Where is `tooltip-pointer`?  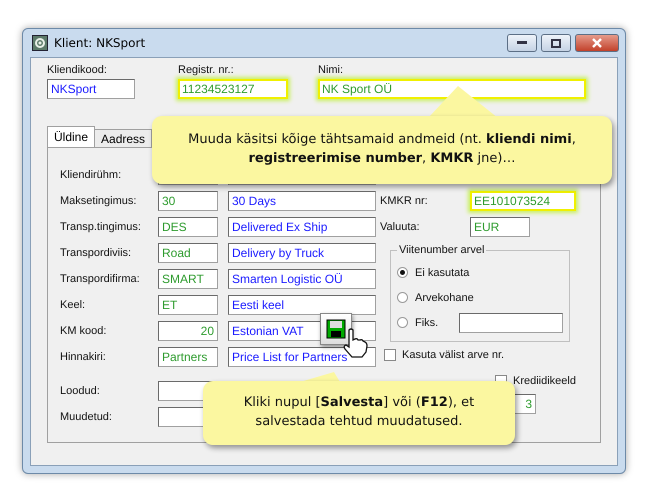 tooltip-pointer is located at coordinates (463, 102).